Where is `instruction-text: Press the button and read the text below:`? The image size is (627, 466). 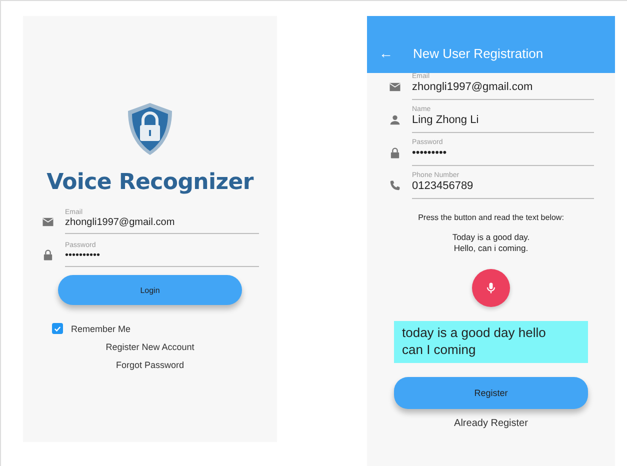
instruction-text: Press the button and read the text below: is located at coordinates (491, 217).